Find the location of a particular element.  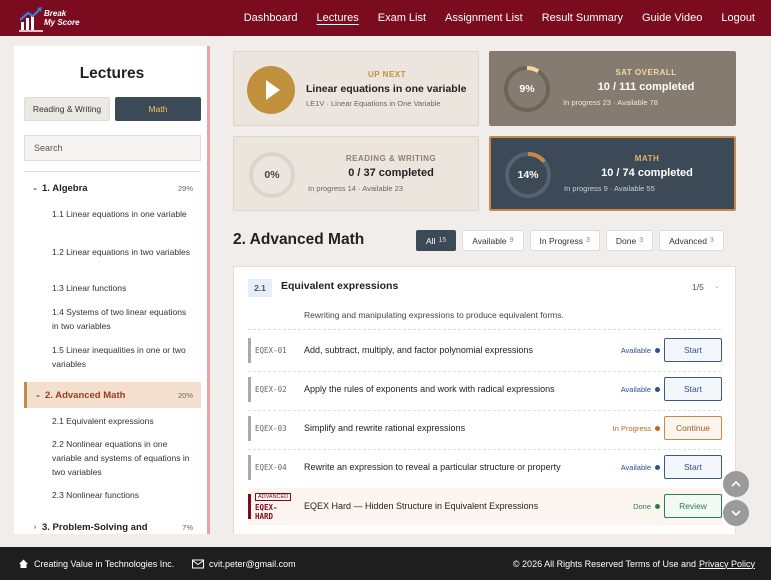

filter-in-progress: In Progress 3 is located at coordinates (564, 240).